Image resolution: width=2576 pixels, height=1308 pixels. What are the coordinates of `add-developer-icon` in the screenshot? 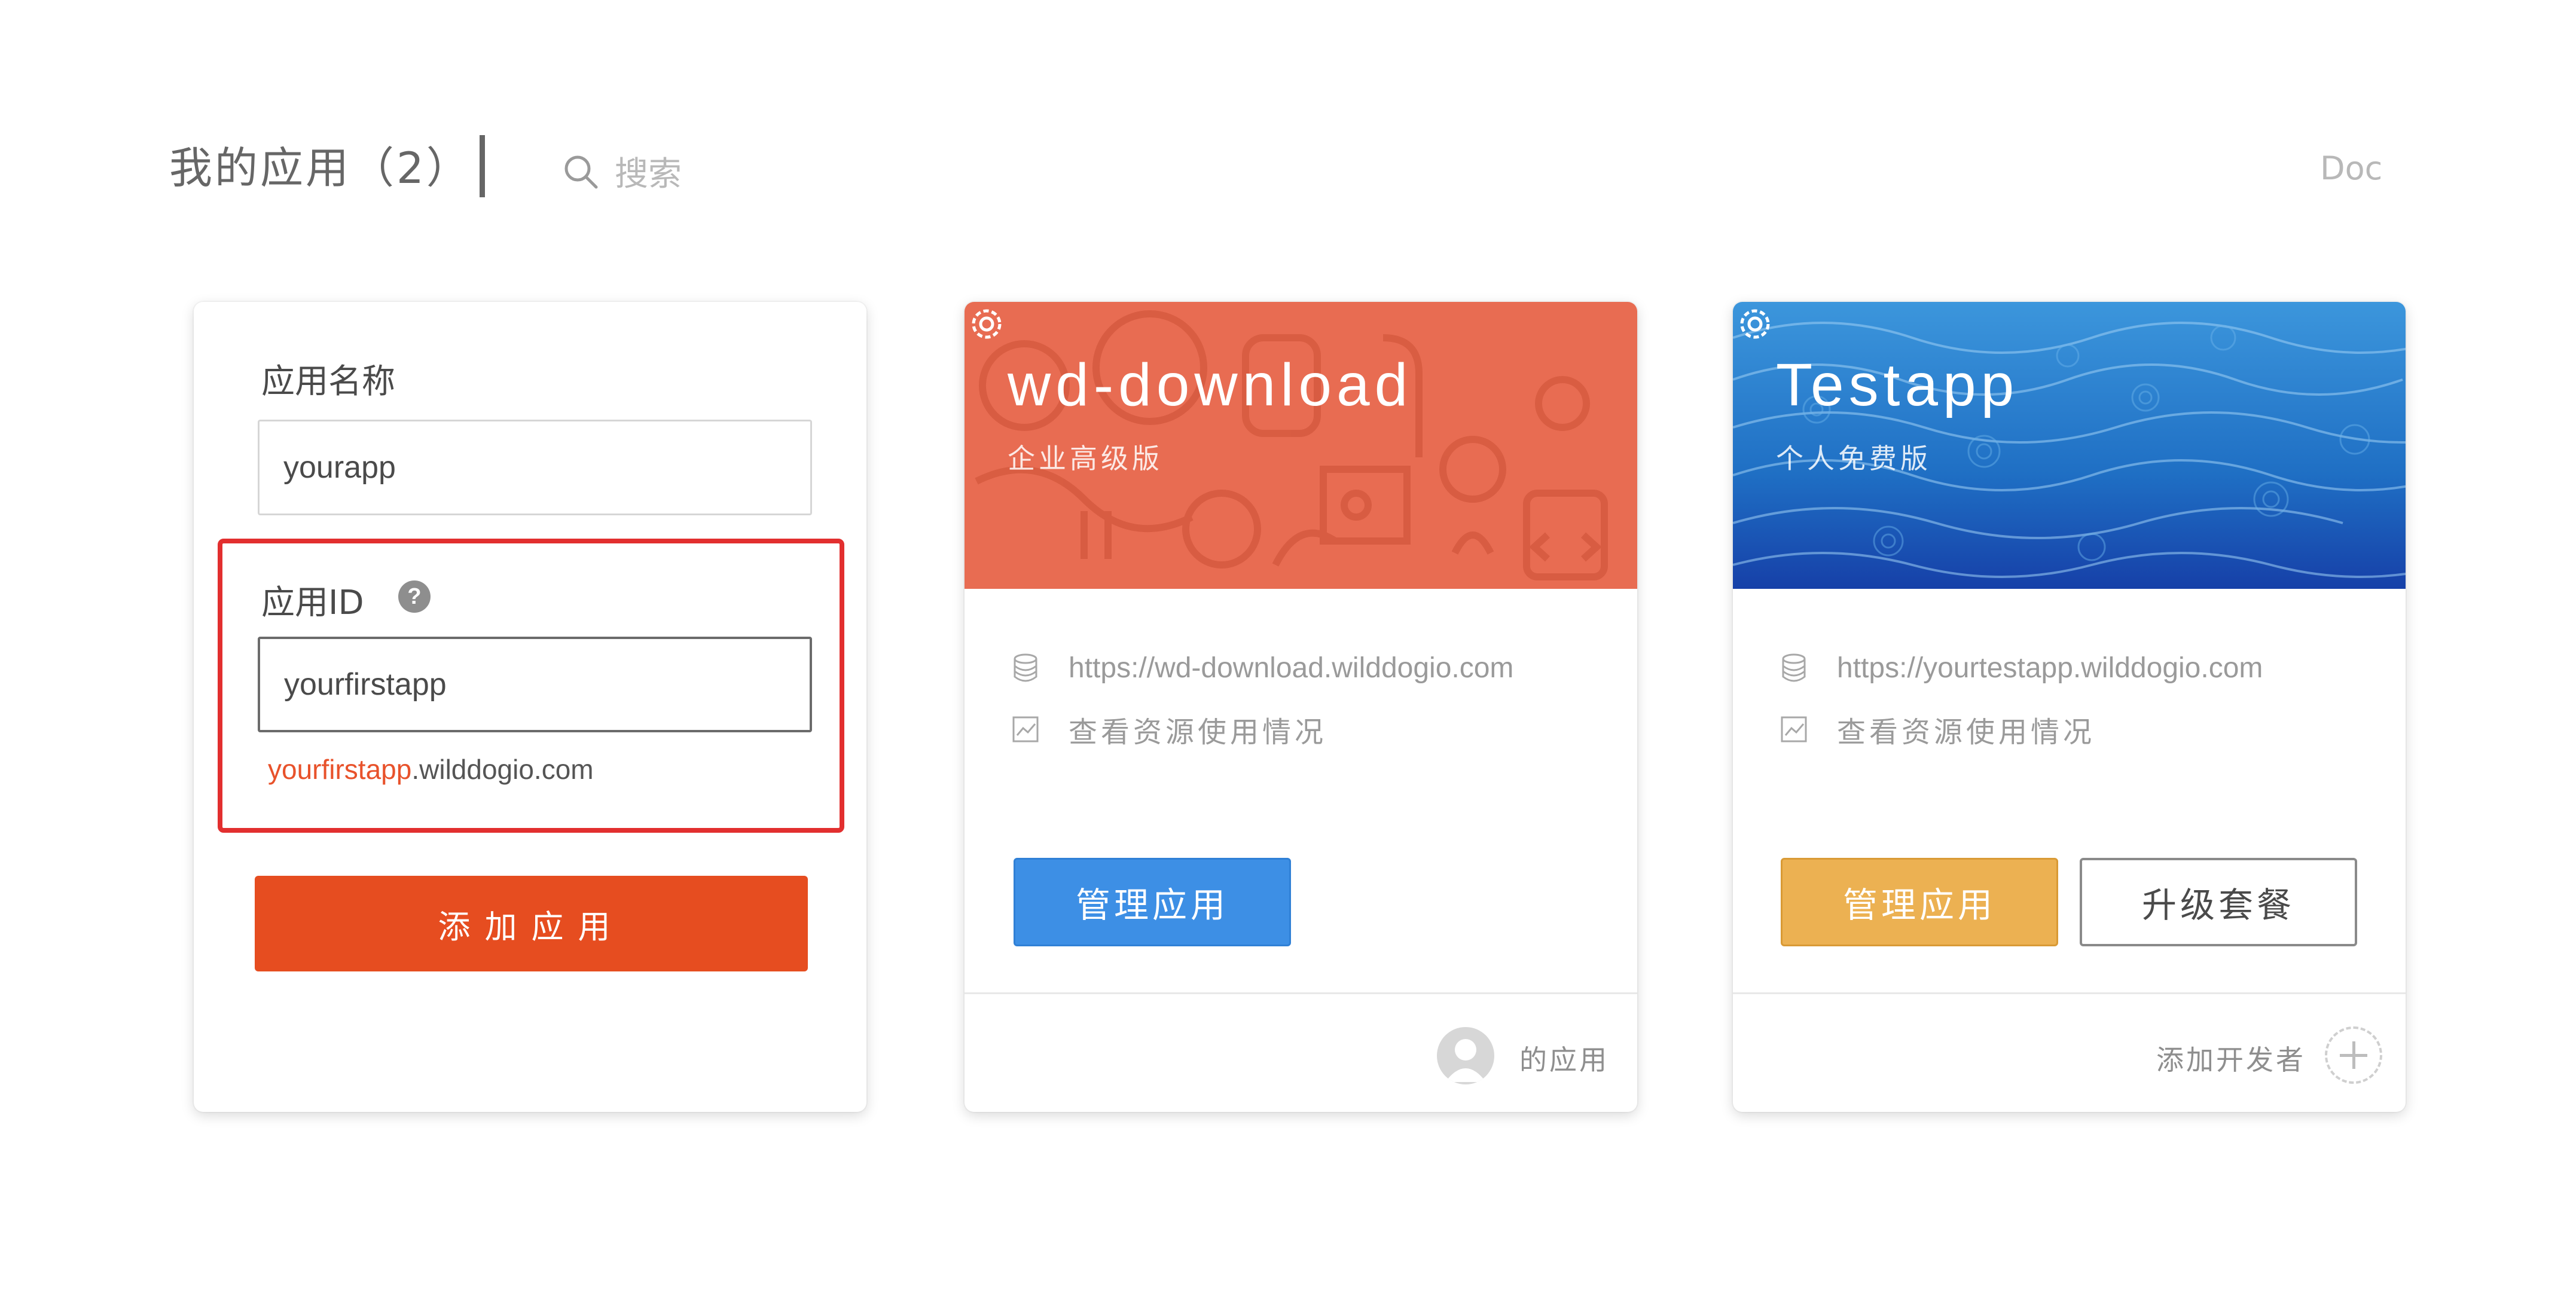 It's located at (2353, 1055).